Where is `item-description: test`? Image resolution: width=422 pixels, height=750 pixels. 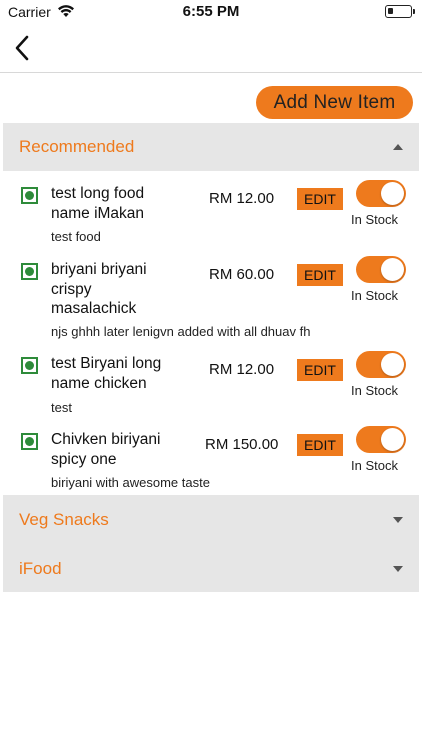 item-description: test is located at coordinates (61, 407).